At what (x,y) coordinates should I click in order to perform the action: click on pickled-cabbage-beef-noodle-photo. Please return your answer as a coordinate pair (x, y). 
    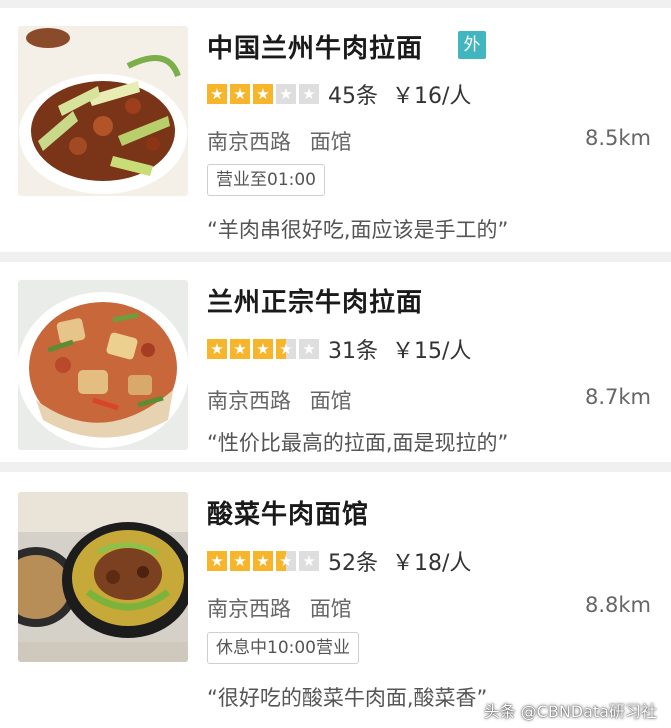
    Looking at the image, I should click on (103, 577).